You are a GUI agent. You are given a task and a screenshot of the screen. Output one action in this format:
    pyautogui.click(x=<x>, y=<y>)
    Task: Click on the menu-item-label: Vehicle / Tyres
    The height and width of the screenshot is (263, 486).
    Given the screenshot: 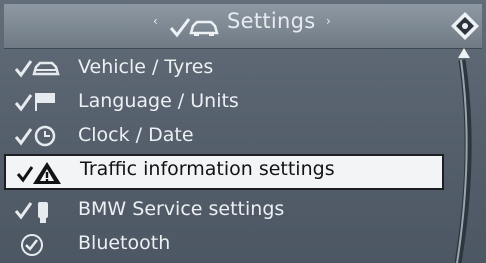 What is the action you would take?
    pyautogui.click(x=146, y=67)
    